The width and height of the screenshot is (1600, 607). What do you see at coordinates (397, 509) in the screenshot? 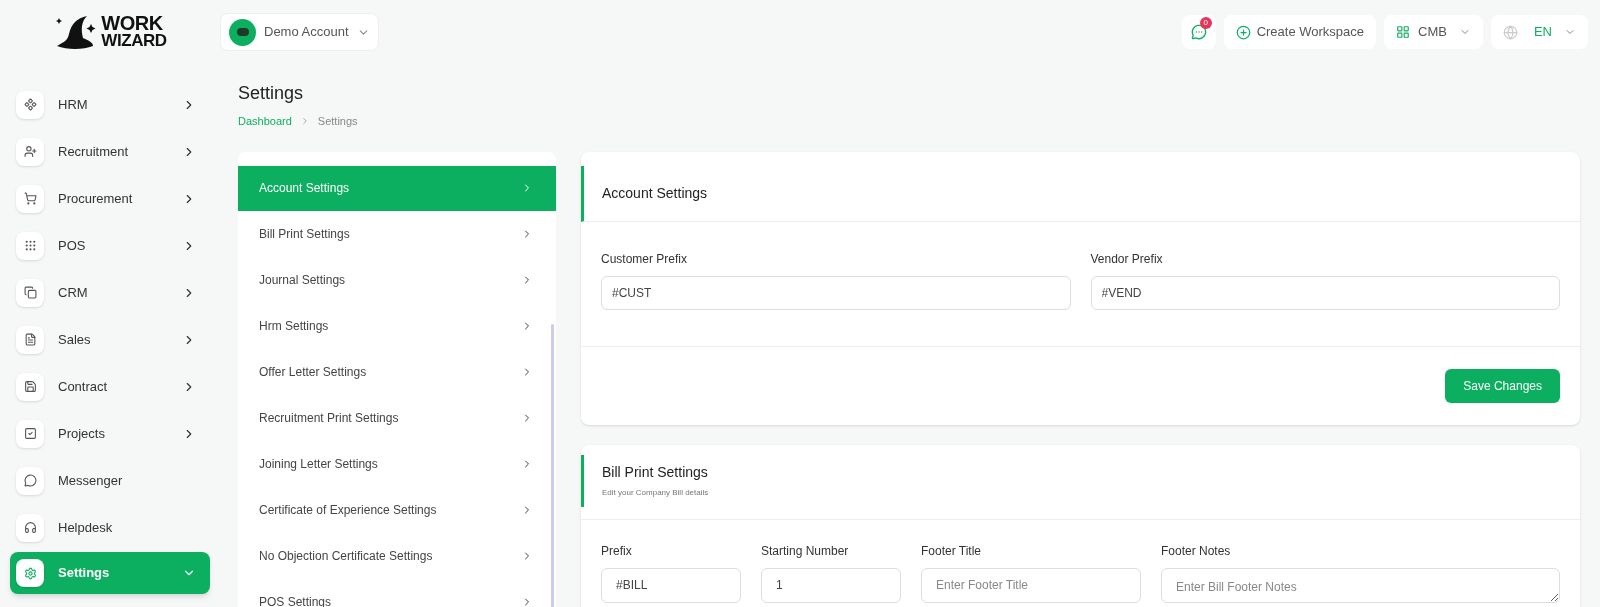
I see `settings-menu-item: Certificate of Experience Settings` at bounding box center [397, 509].